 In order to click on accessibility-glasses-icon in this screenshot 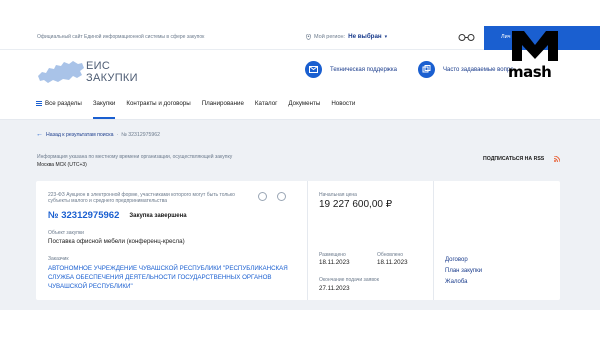, I will do `click(466, 37)`.